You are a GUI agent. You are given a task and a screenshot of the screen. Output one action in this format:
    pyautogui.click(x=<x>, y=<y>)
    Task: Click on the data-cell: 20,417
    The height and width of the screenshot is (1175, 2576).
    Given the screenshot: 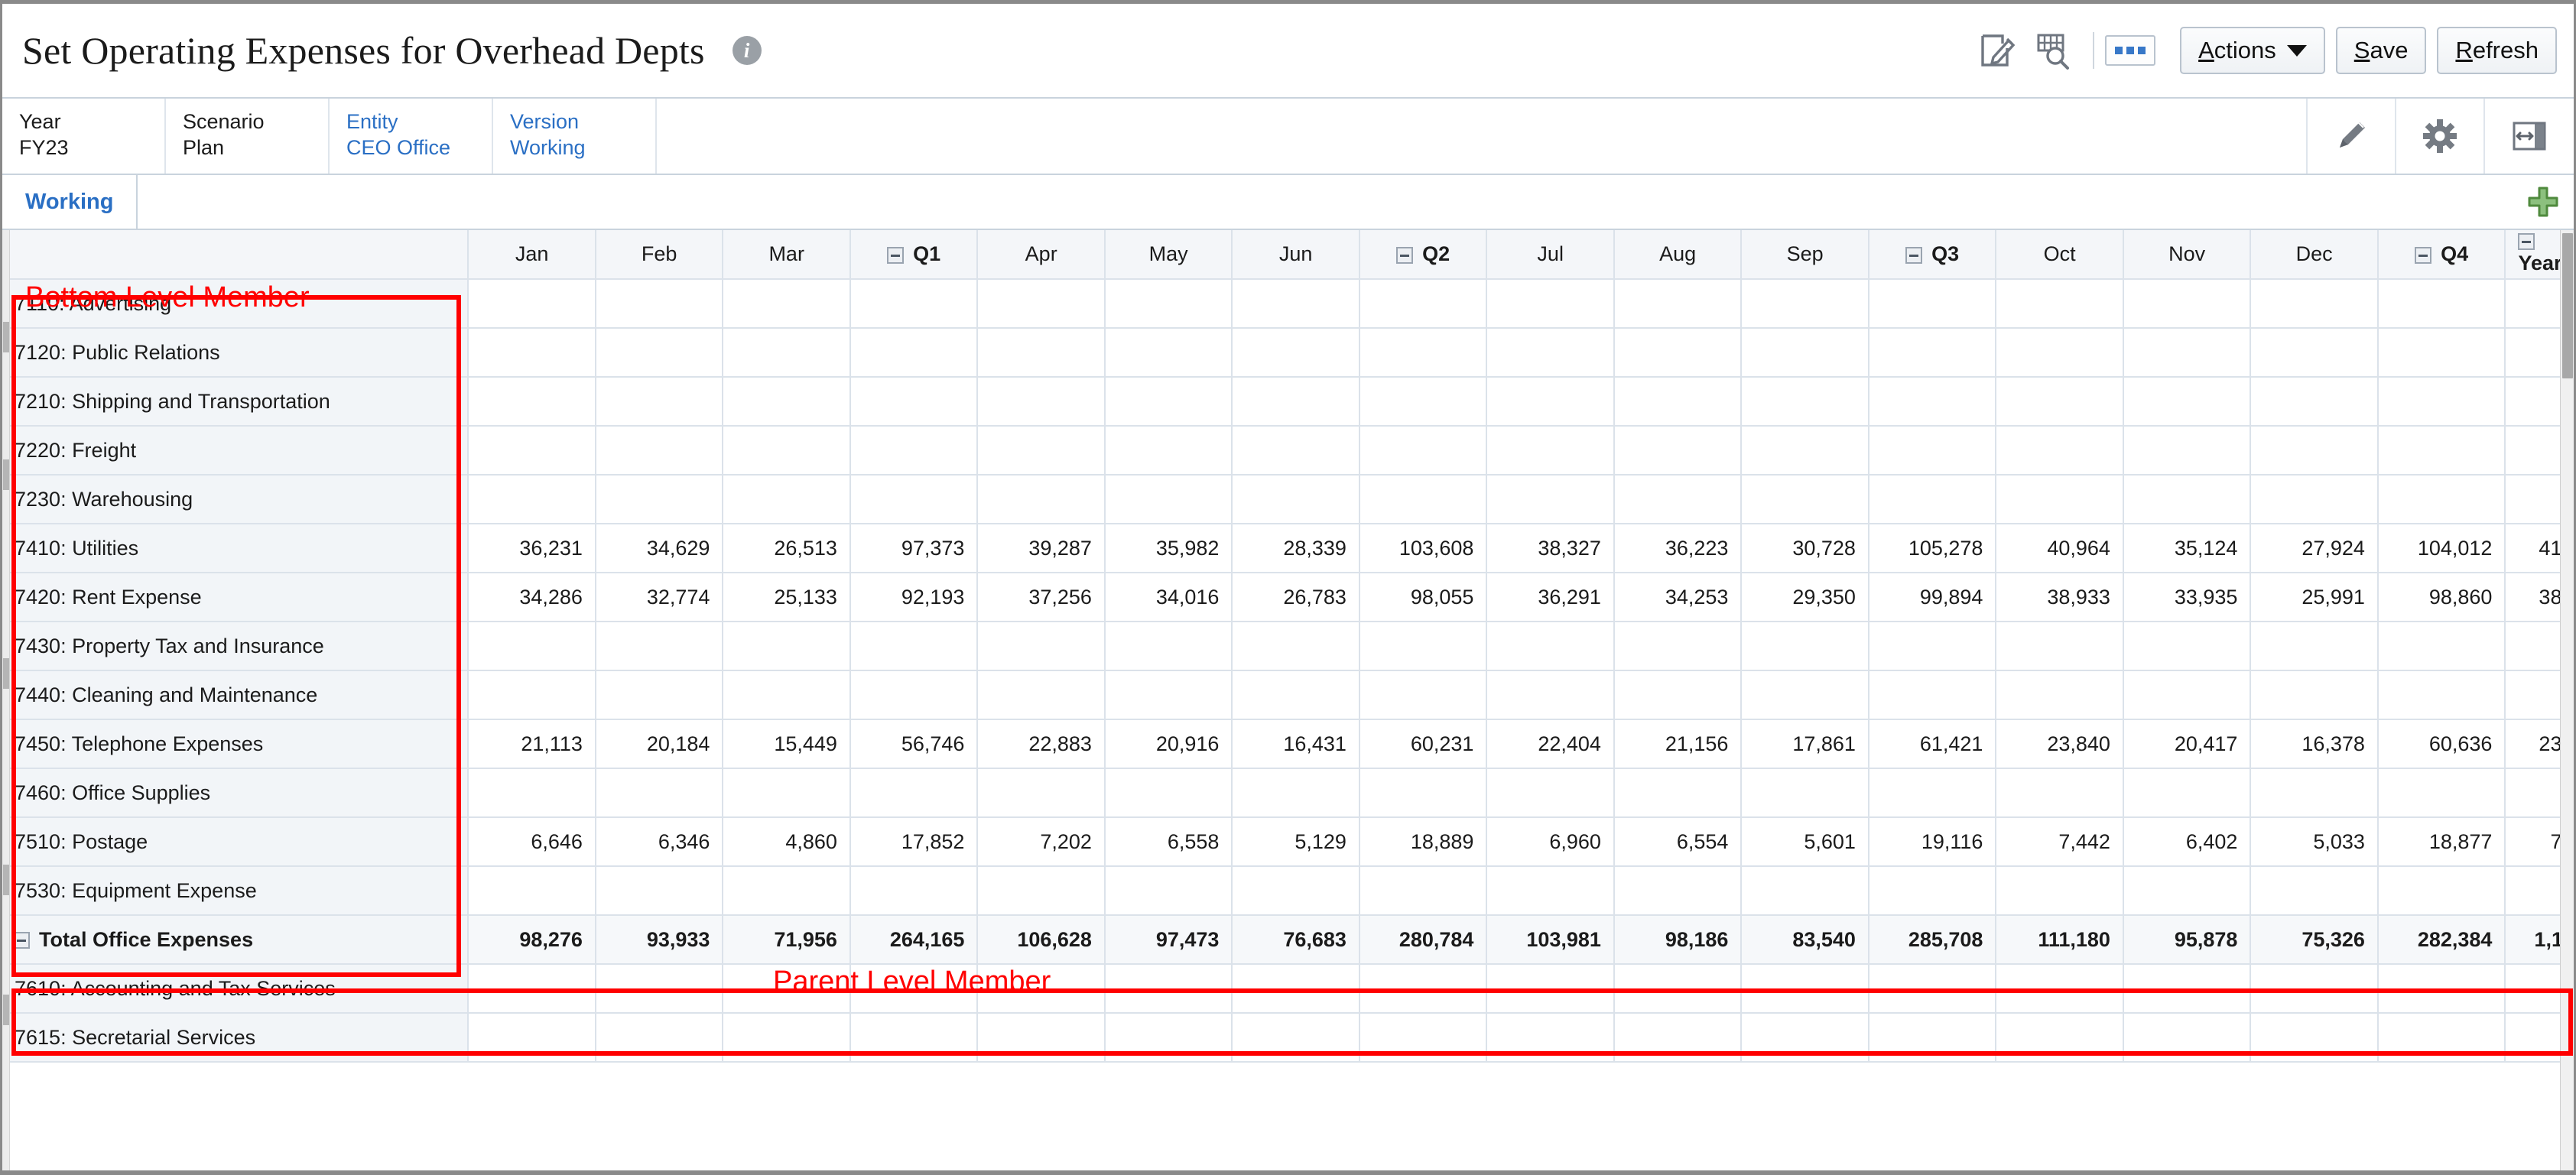 What is the action you would take?
    pyautogui.click(x=2188, y=744)
    